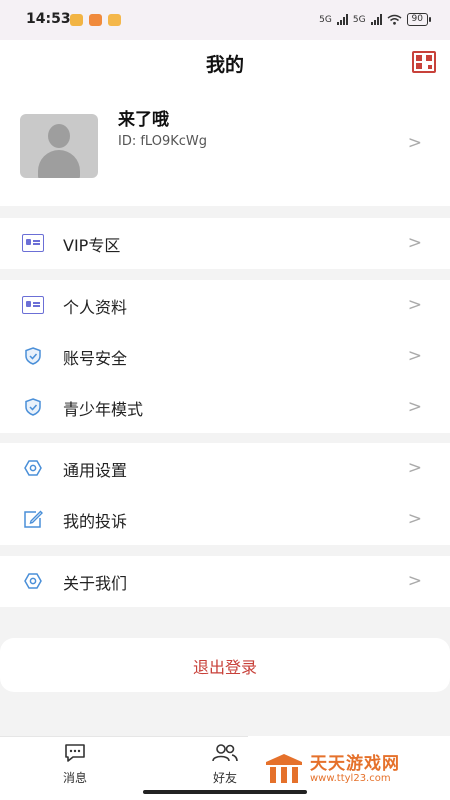 The height and width of the screenshot is (800, 450). What do you see at coordinates (225, 468) in the screenshot?
I see `menu-item-general-settings: 通用设置 >` at bounding box center [225, 468].